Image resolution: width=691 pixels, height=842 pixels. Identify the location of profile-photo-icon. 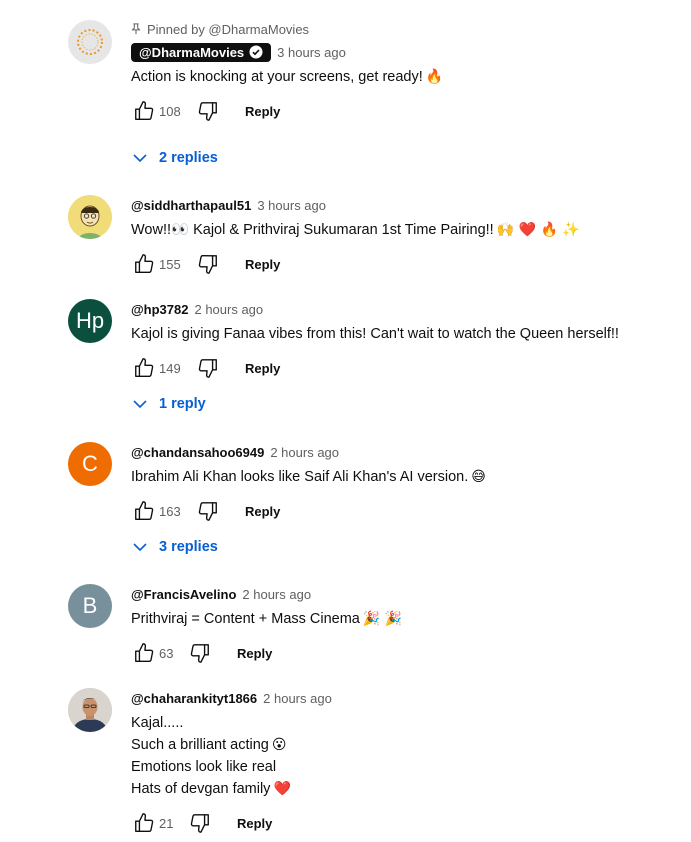
(90, 710).